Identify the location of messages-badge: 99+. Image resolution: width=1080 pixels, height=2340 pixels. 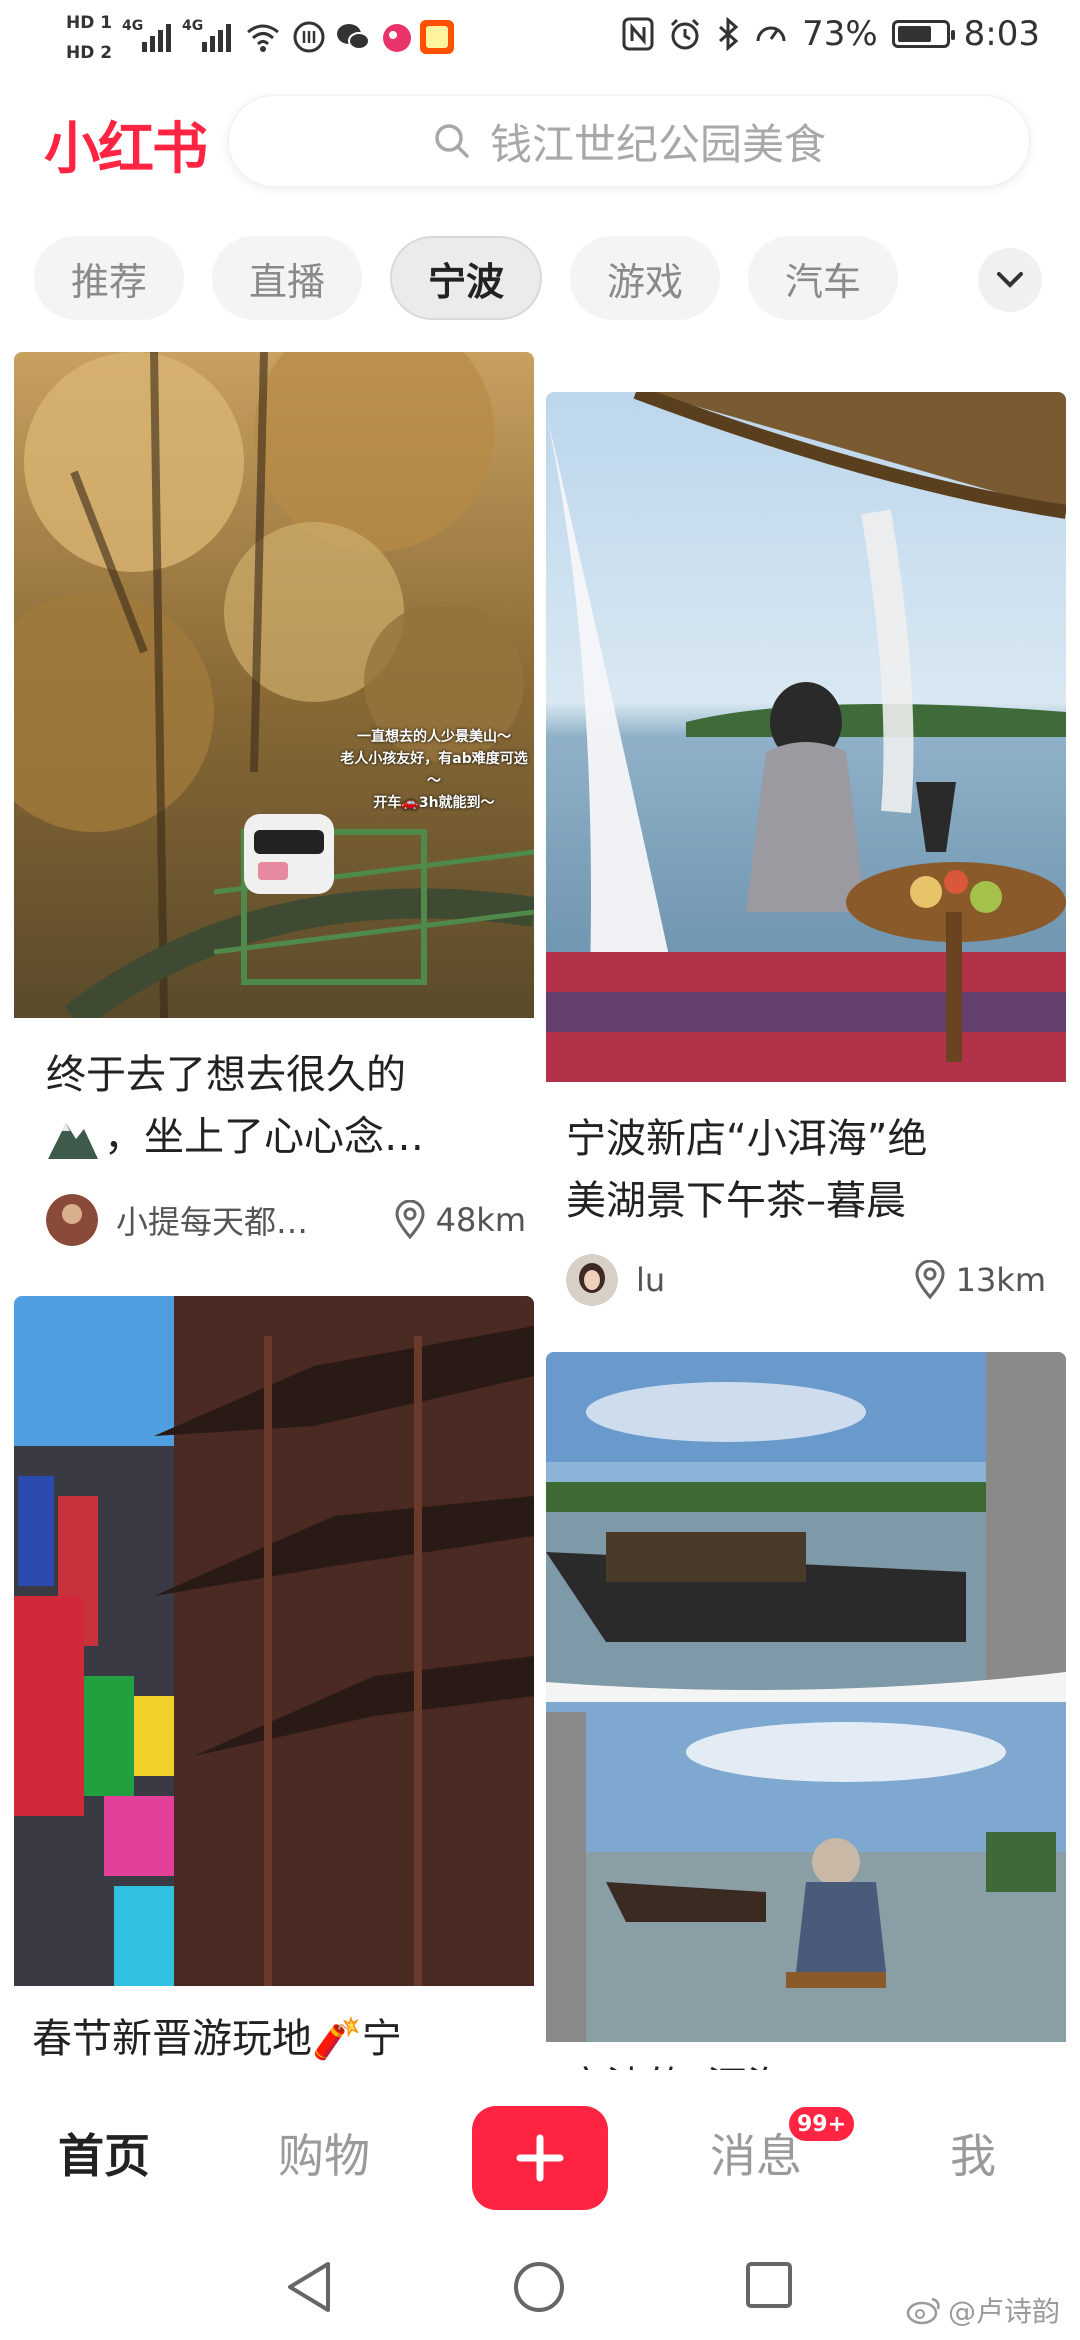
(822, 2124).